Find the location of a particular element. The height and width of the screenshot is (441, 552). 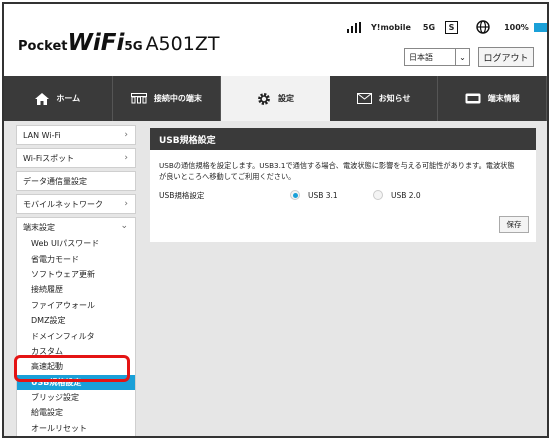

device-info-icon is located at coordinates (473, 98).